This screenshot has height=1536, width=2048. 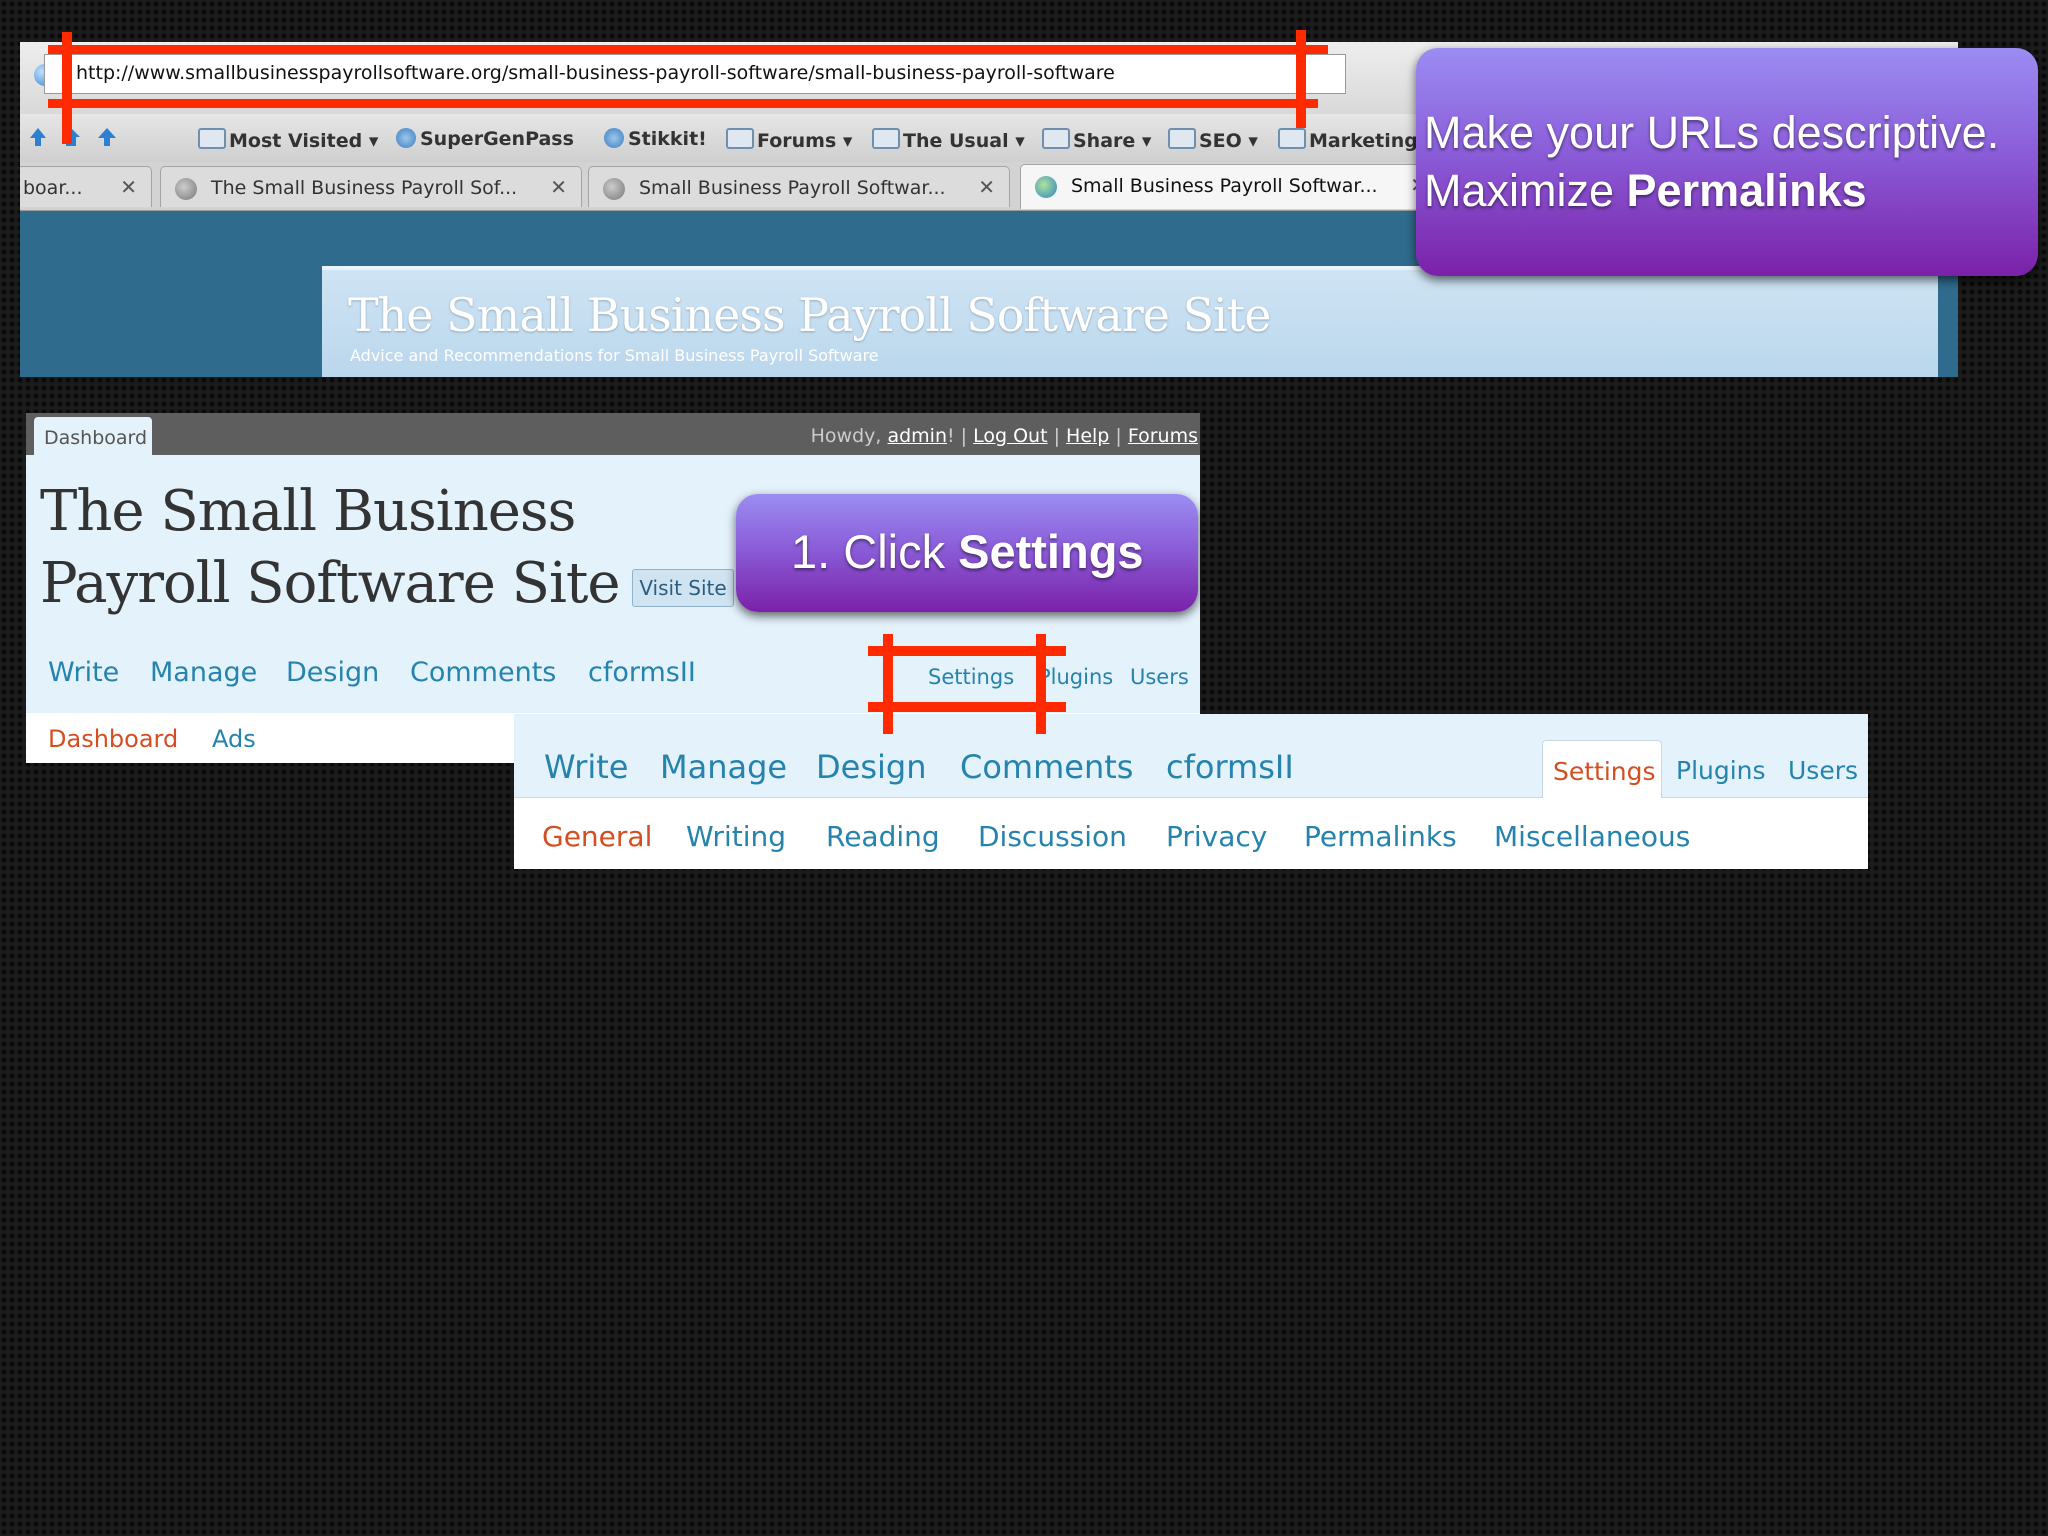 I want to click on visit-site-button: Visit Site, so click(x=683, y=588).